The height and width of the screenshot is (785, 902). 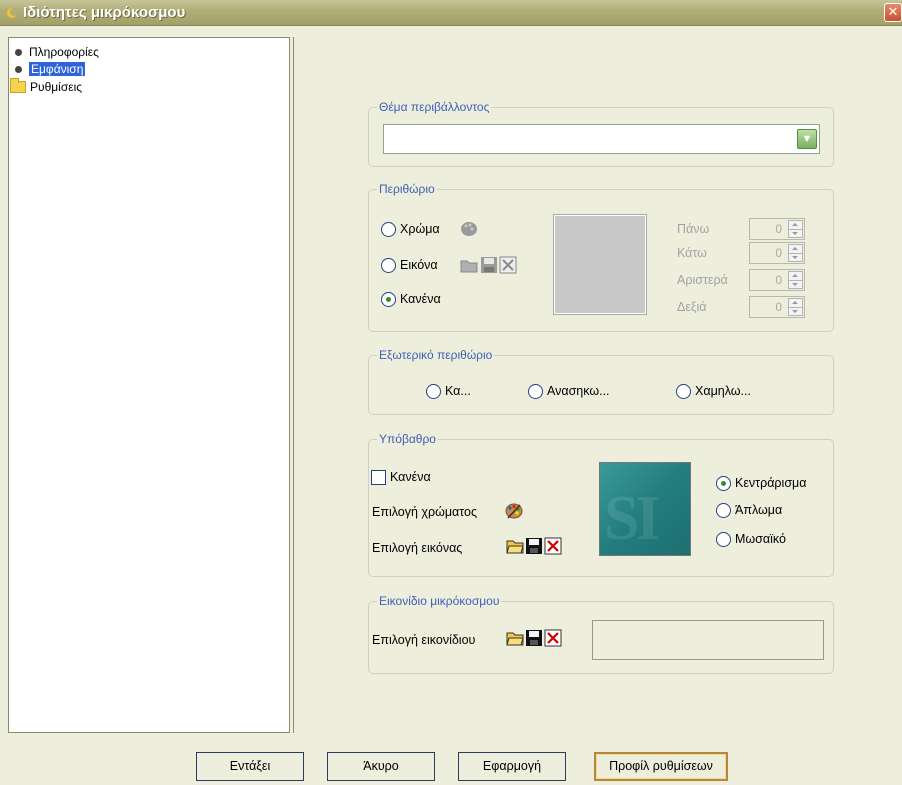 What do you see at coordinates (512, 766) in the screenshot?
I see `apply-button: Εφαρμογή` at bounding box center [512, 766].